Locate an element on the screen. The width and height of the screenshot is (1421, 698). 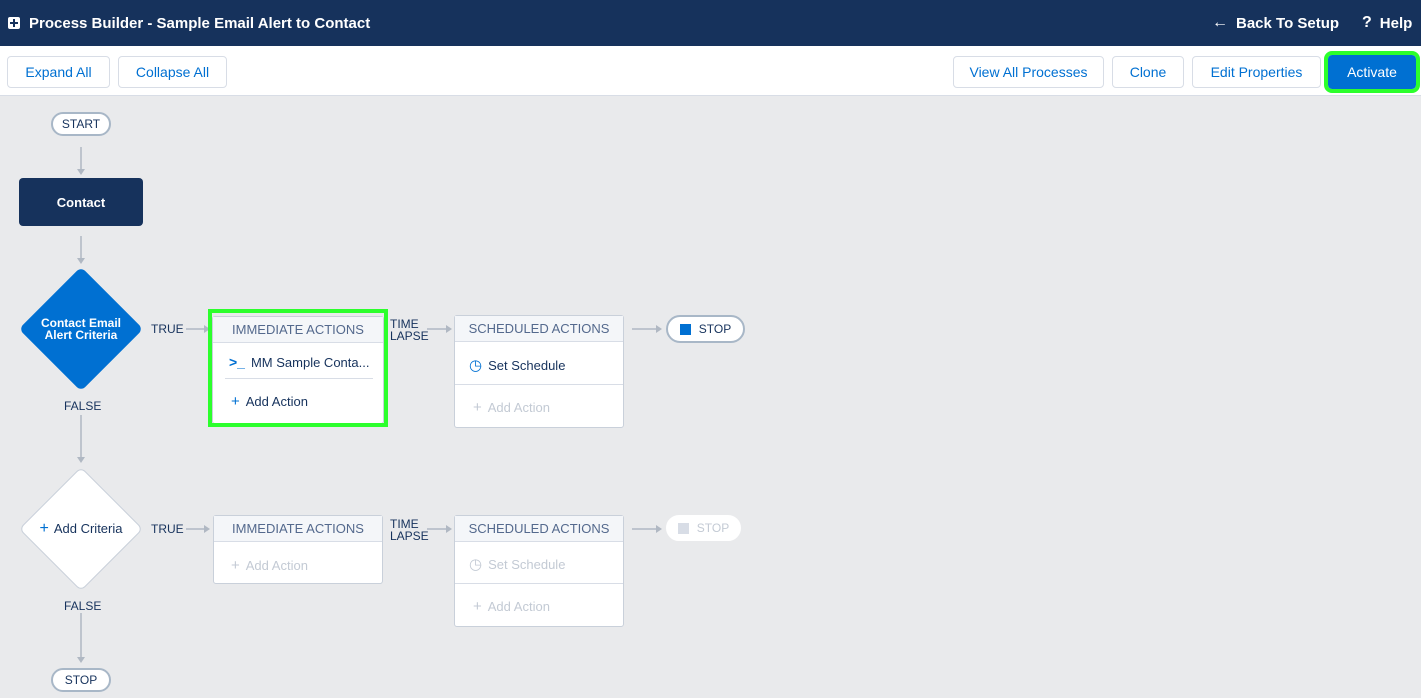
highlight-box is located at coordinates (298, 368).